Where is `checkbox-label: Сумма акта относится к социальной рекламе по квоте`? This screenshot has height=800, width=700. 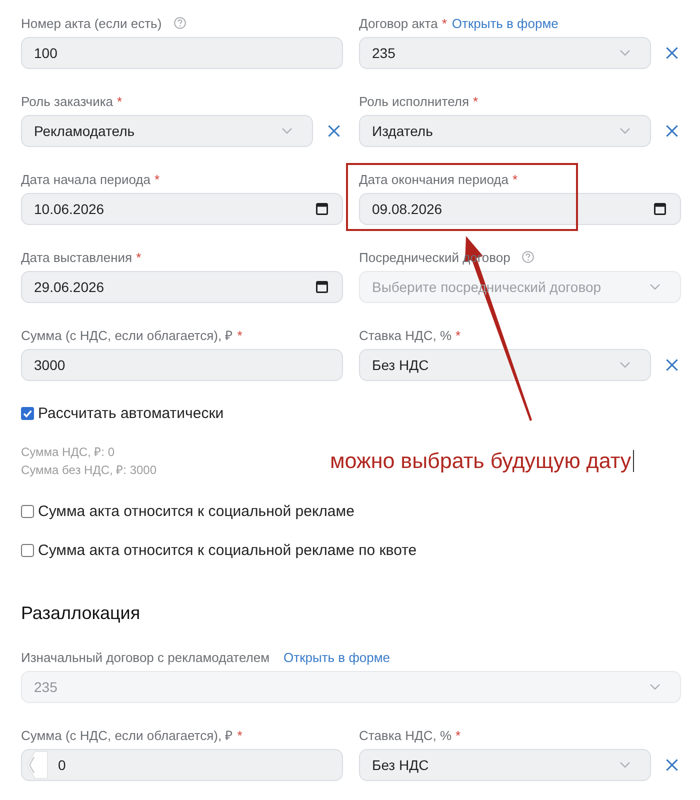 checkbox-label: Сумма акта относится к социальной рекламе по квоте is located at coordinates (227, 550).